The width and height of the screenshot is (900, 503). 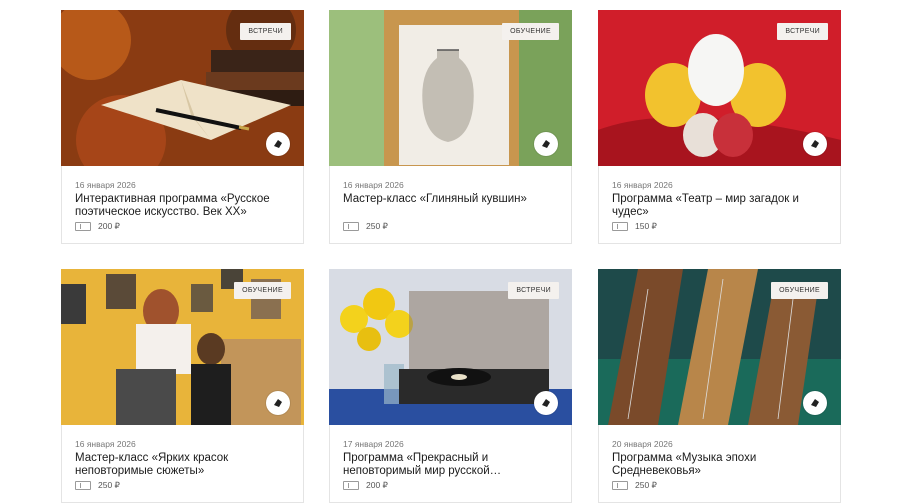 I want to click on price-value: 150 ₽, so click(x=646, y=226).